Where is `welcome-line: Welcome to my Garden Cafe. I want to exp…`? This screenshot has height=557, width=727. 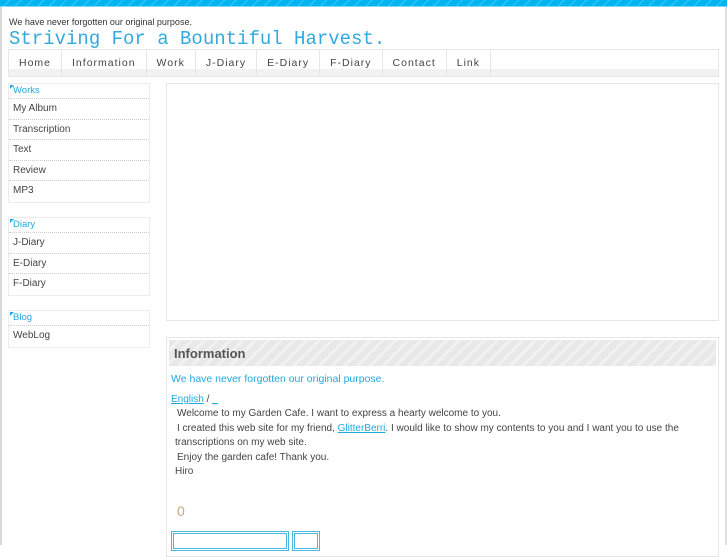
welcome-line: Welcome to my Garden Cafe. I want to exp… is located at coordinates (339, 414).